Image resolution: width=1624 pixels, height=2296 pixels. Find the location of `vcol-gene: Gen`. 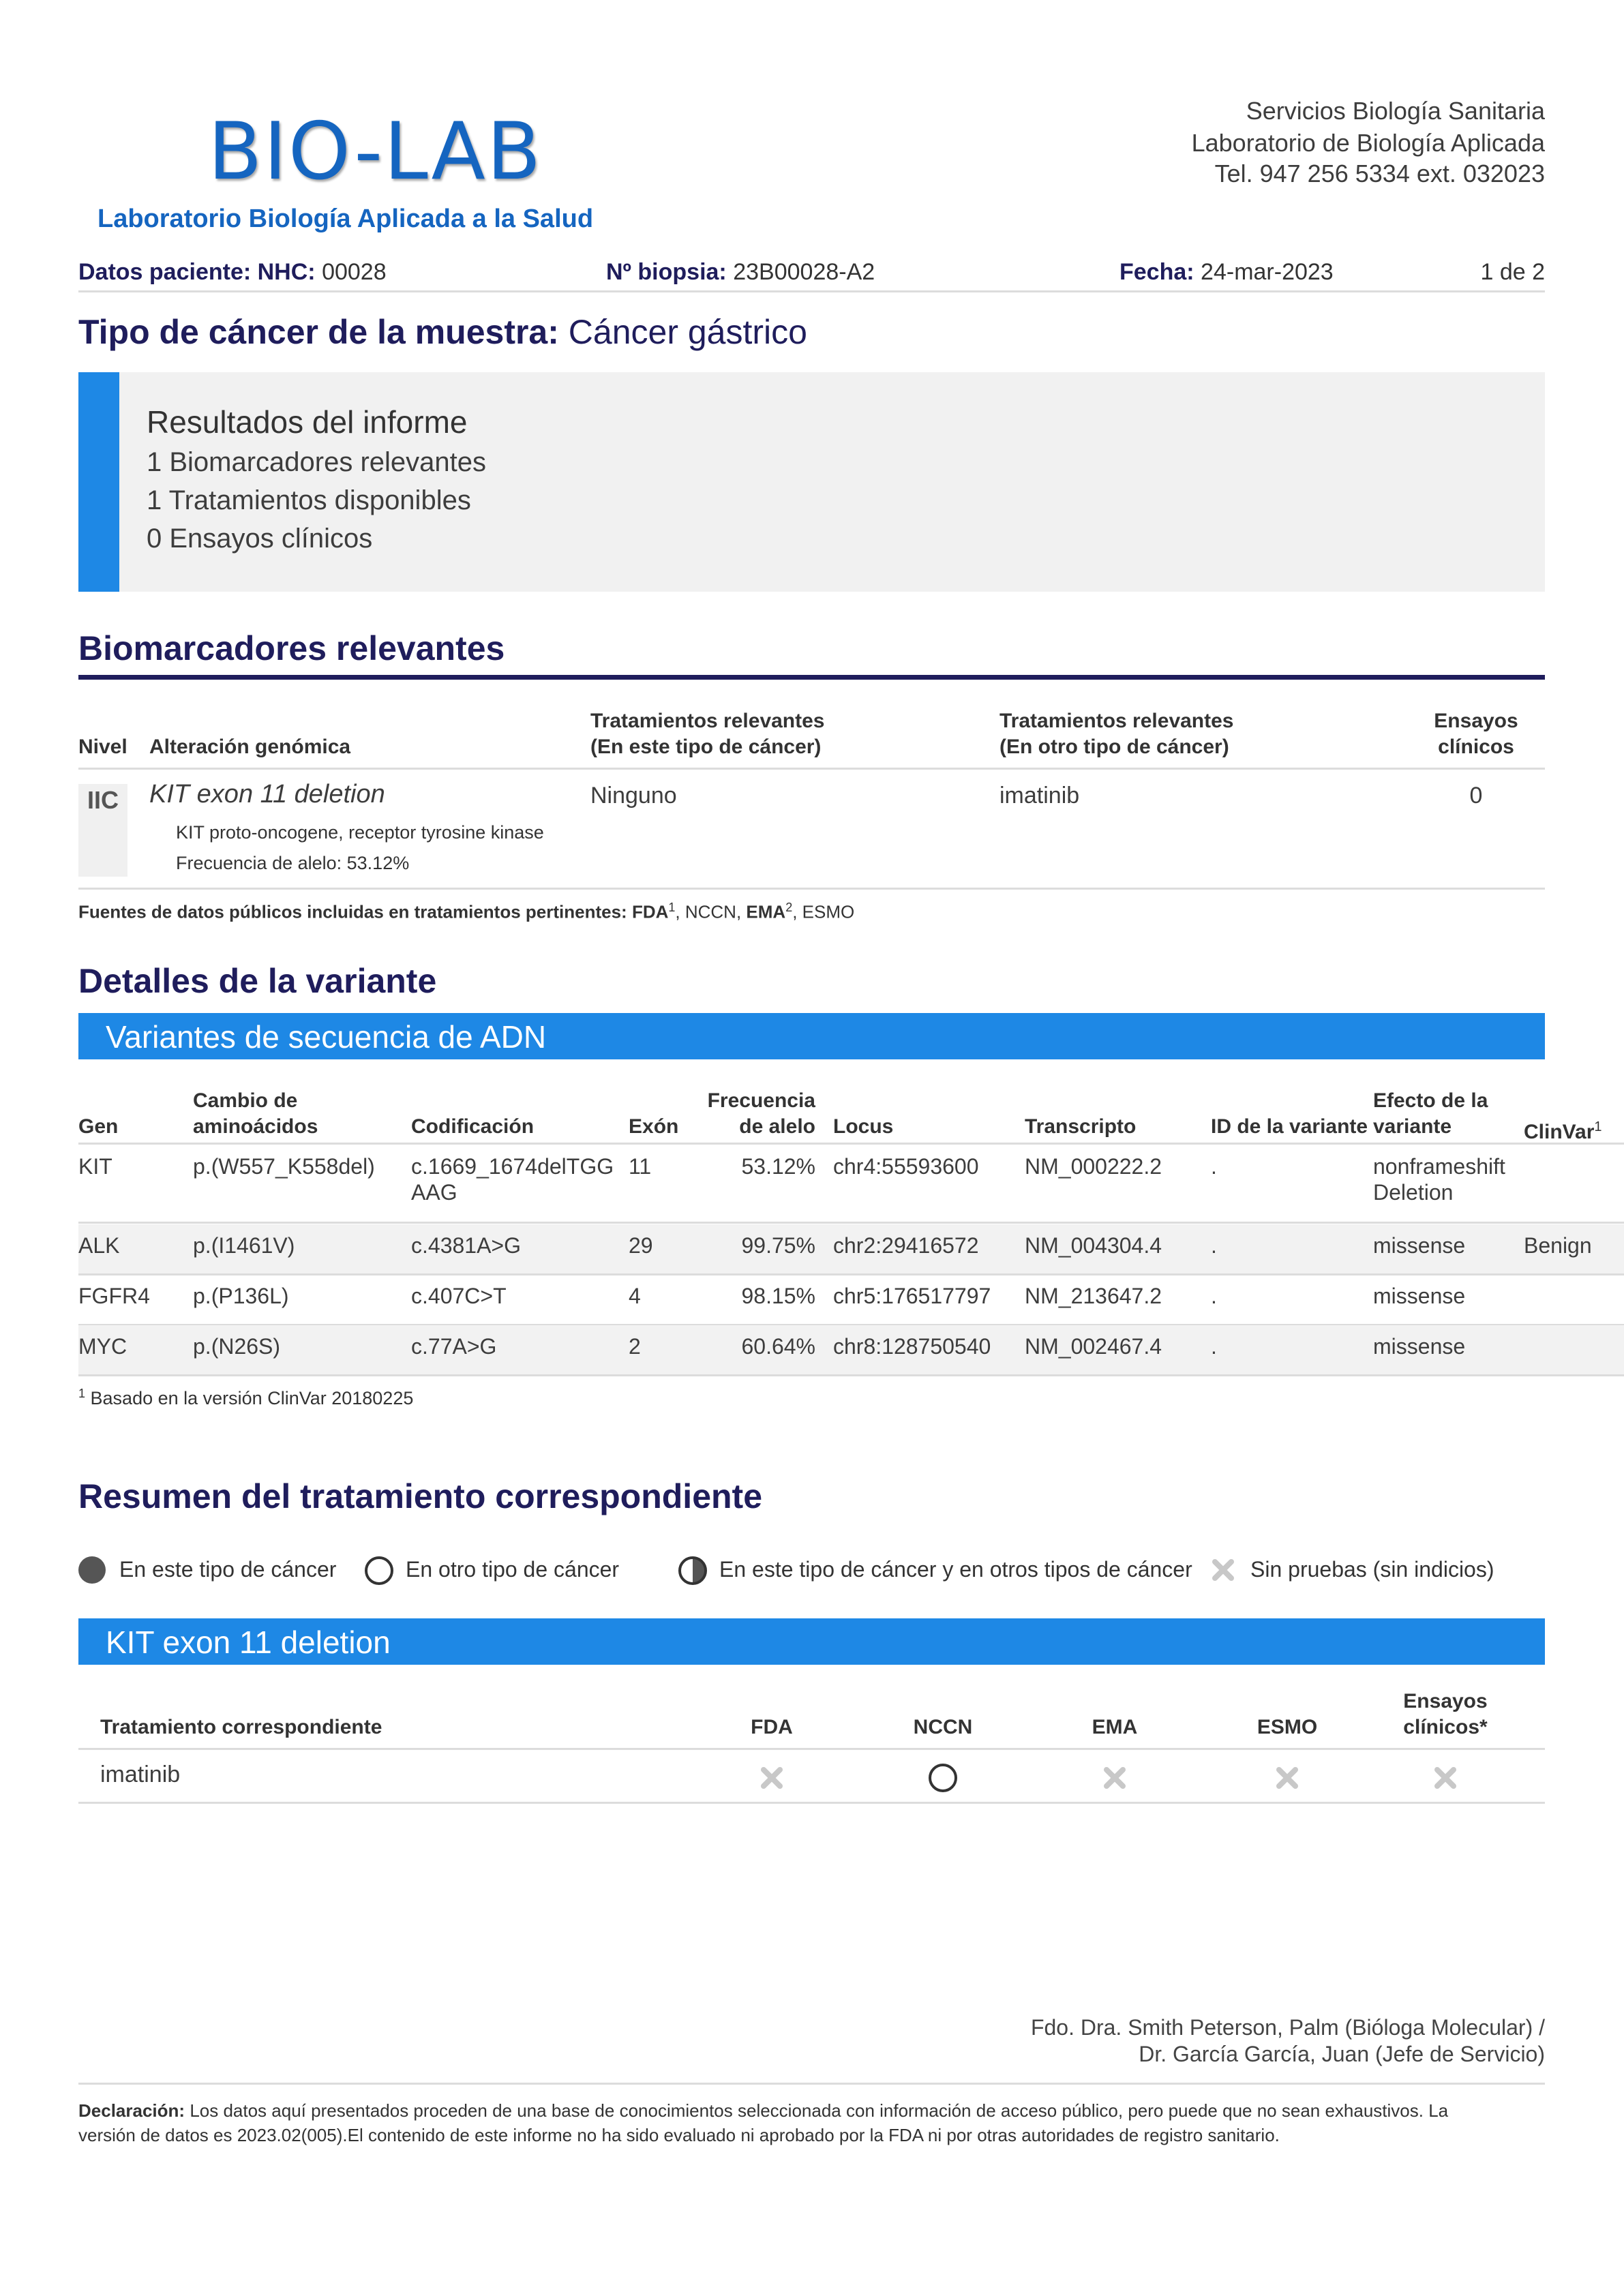

vcol-gene: Gen is located at coordinates (98, 1126).